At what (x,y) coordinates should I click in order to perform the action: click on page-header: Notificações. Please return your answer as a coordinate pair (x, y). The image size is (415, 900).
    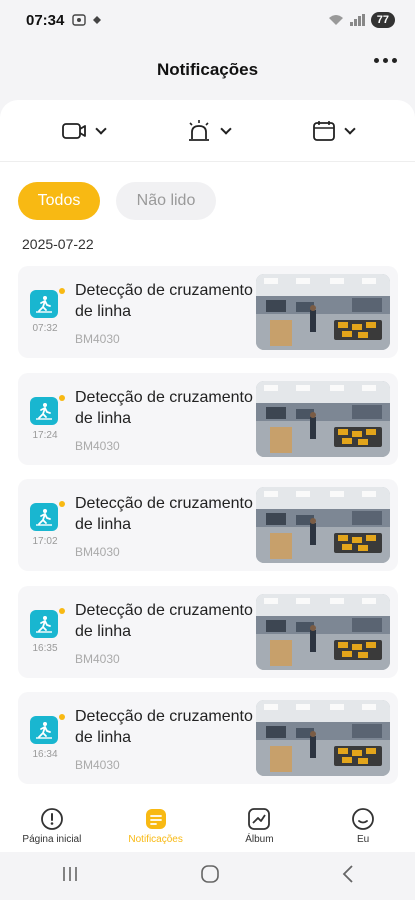
    Looking at the image, I should click on (207, 70).